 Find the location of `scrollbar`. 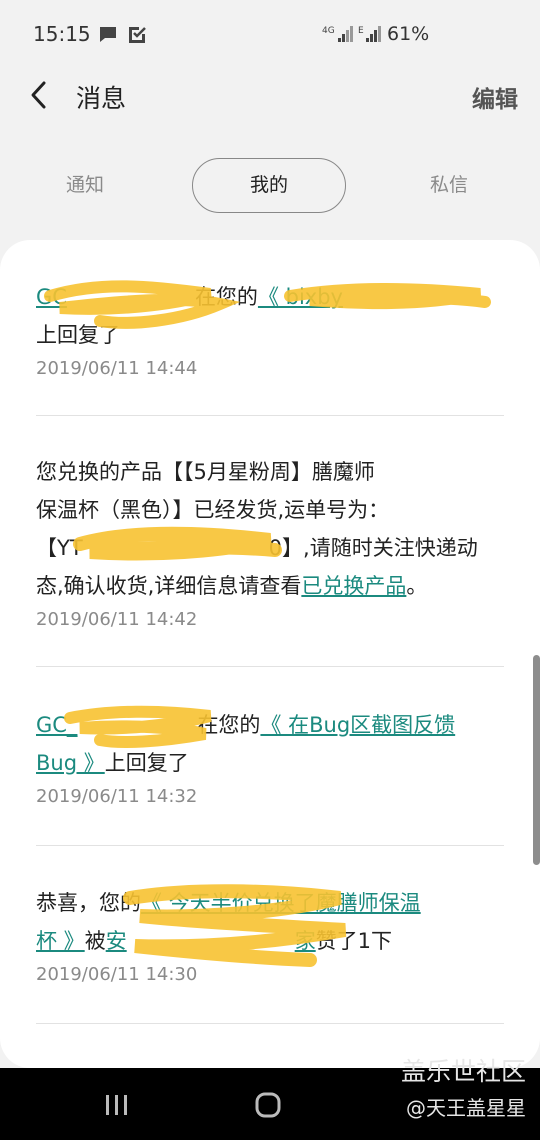

scrollbar is located at coordinates (536, 760).